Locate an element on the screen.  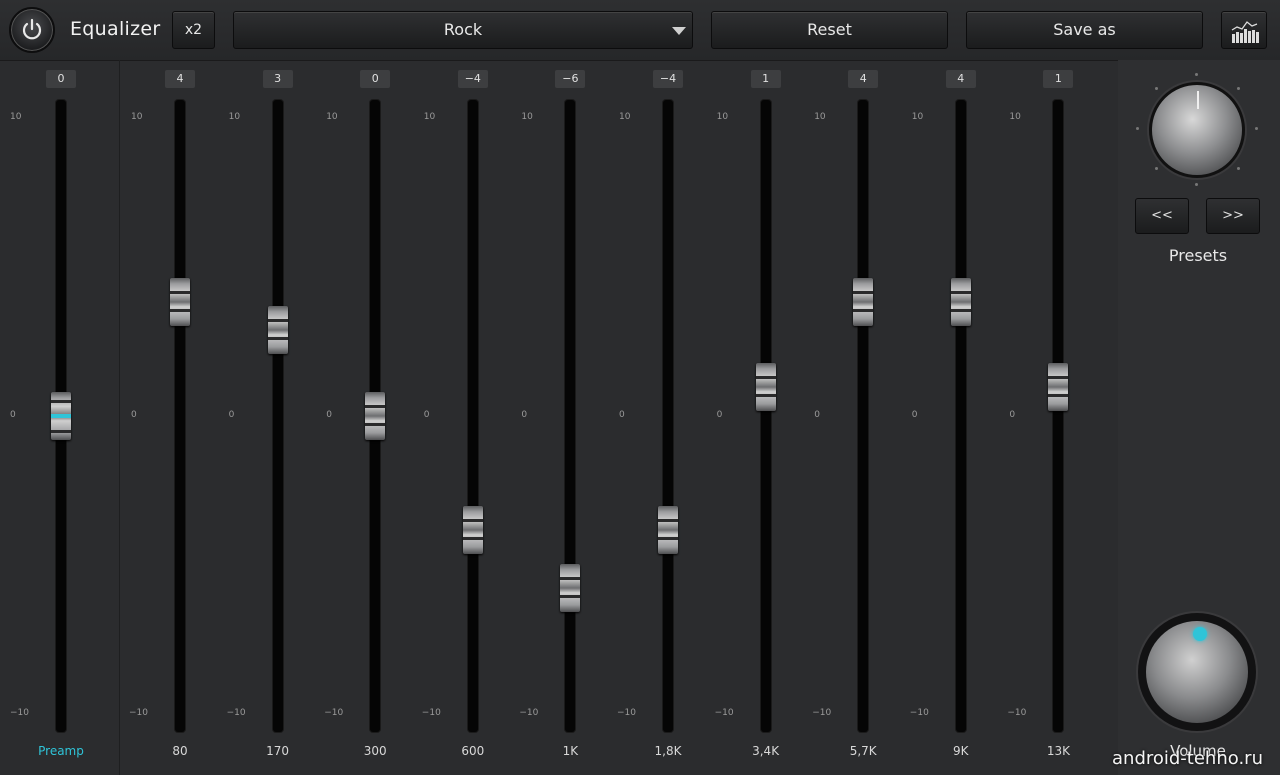
band-frequency-label: 9K is located at coordinates (961, 751).